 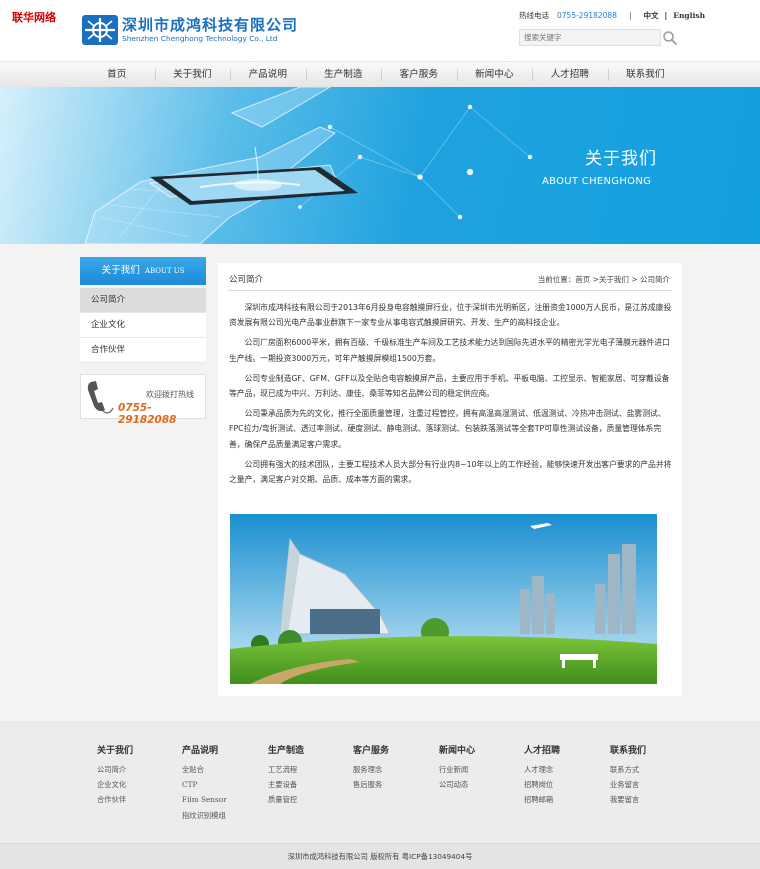 What do you see at coordinates (286, 769) in the screenshot?
I see `footer-link: 工艺流程` at bounding box center [286, 769].